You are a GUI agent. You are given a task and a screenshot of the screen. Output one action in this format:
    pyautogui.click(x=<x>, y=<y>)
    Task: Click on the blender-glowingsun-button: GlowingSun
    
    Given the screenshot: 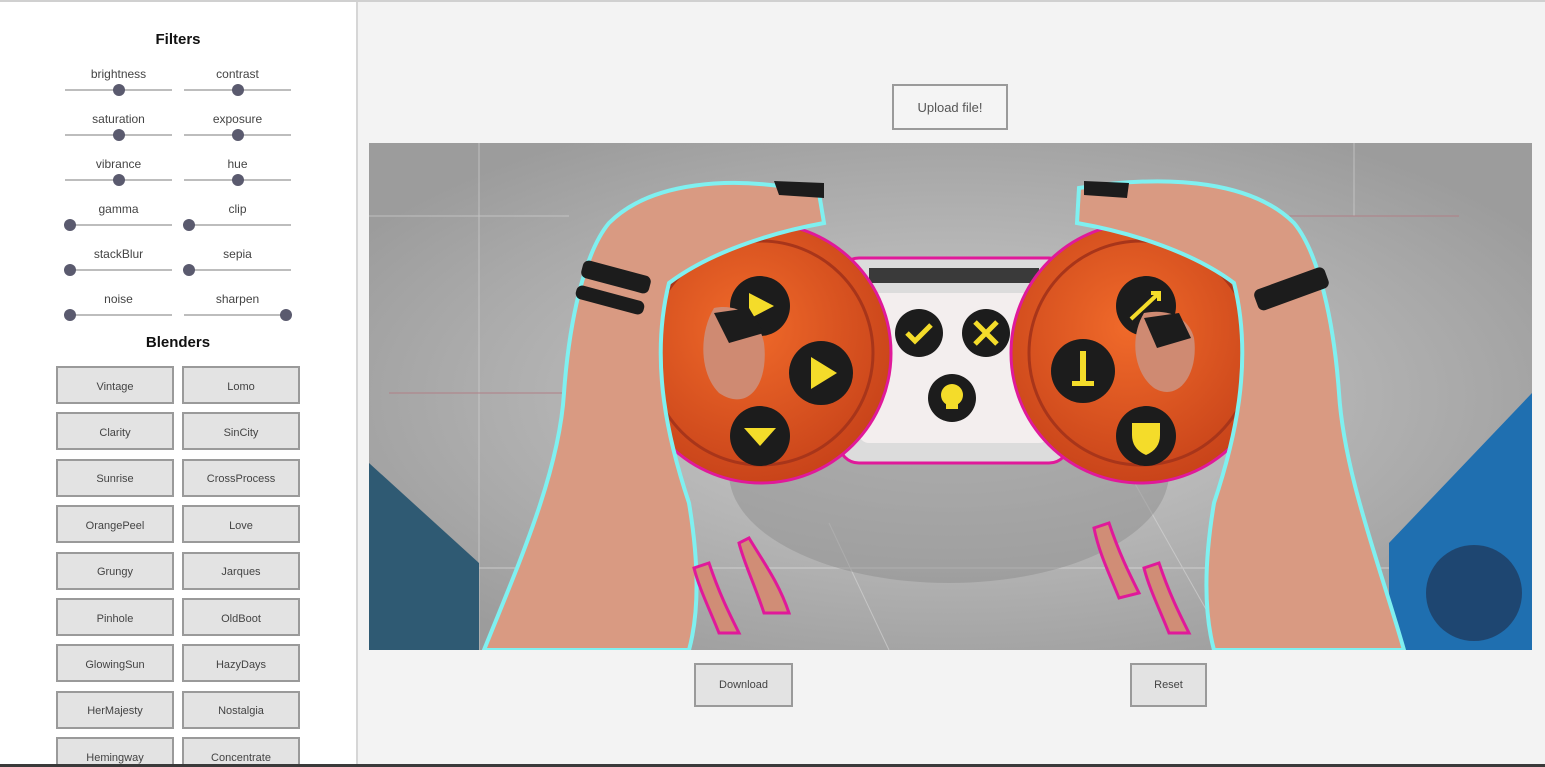 What is the action you would take?
    pyautogui.click(x=115, y=663)
    